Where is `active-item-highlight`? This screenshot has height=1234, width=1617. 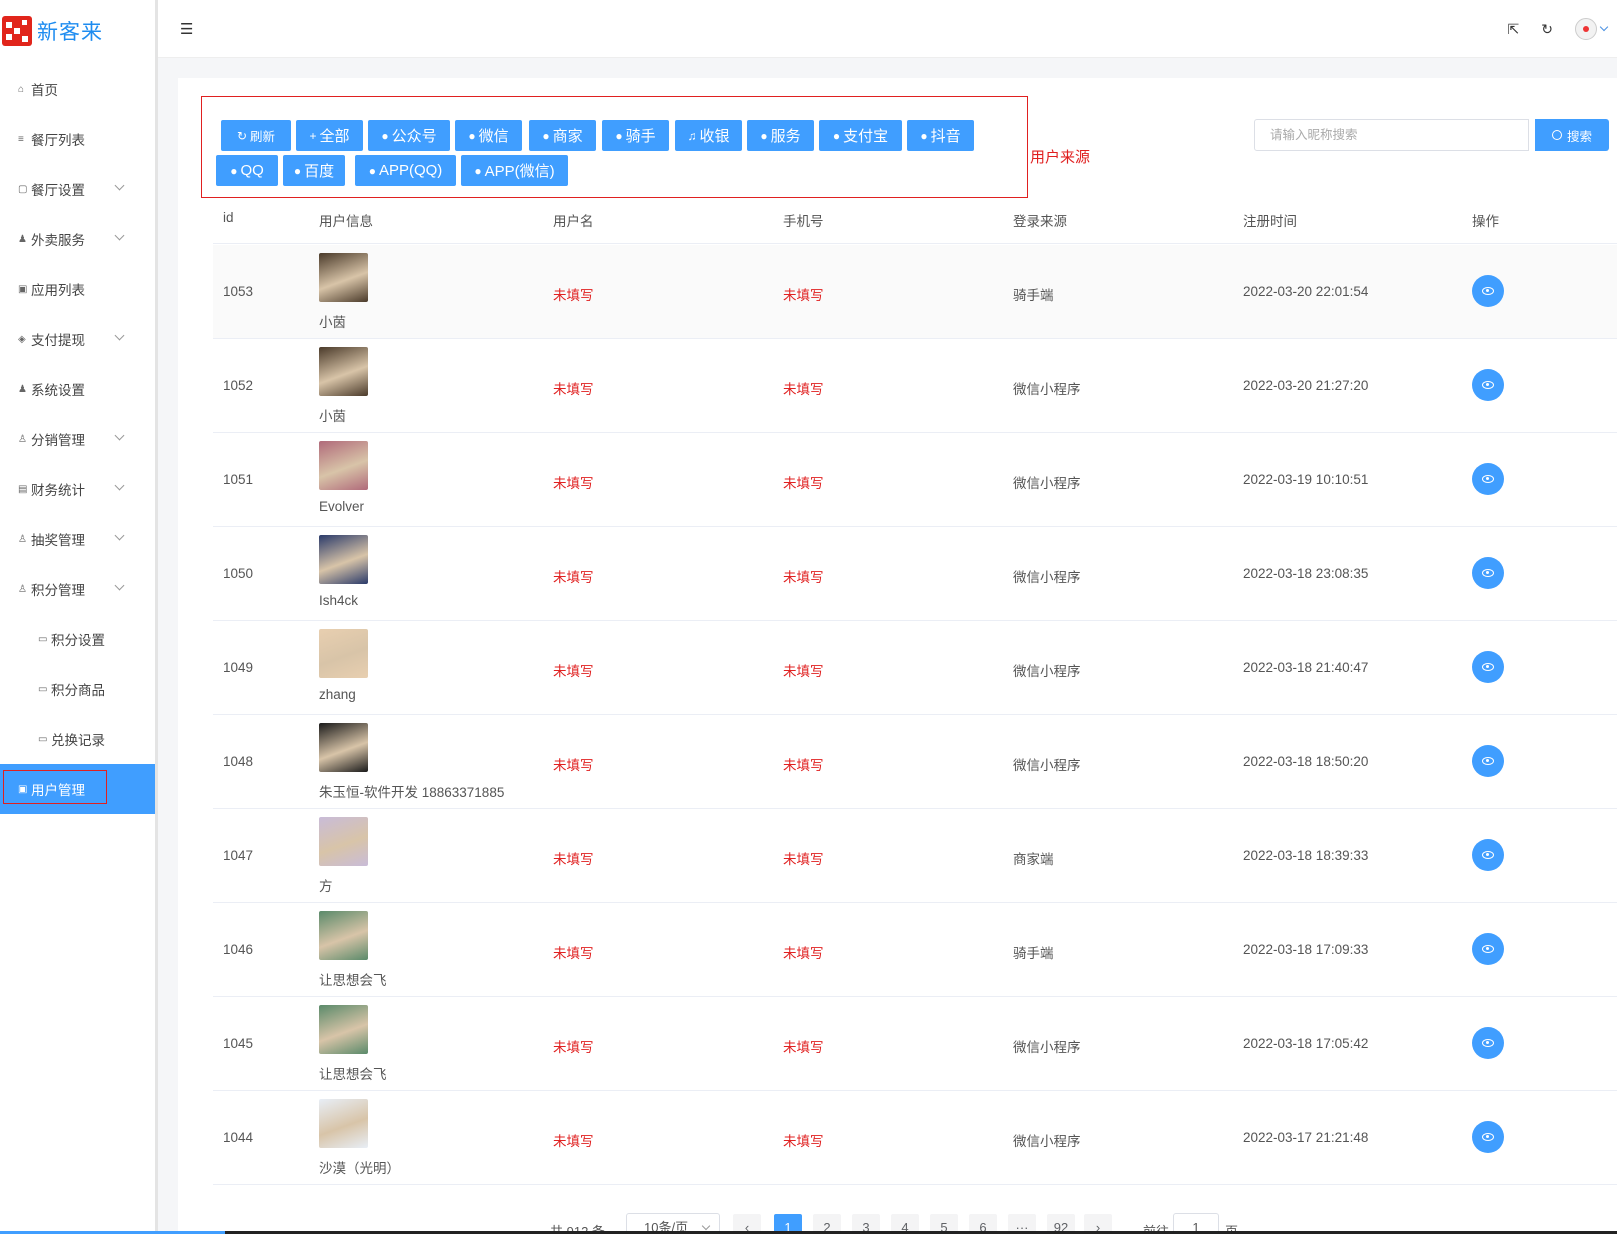
active-item-highlight is located at coordinates (55, 787).